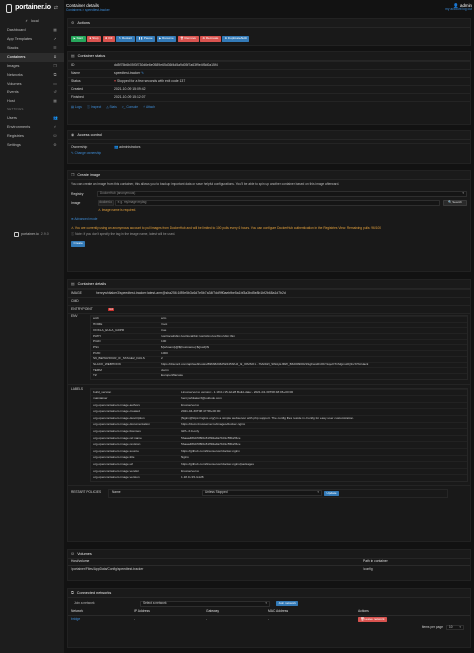 Image resolution: width=474 pixels, height=653 pixels. What do you see at coordinates (32, 136) in the screenshot?
I see `sidebar-item-registries: Registries ⛁` at bounding box center [32, 136].